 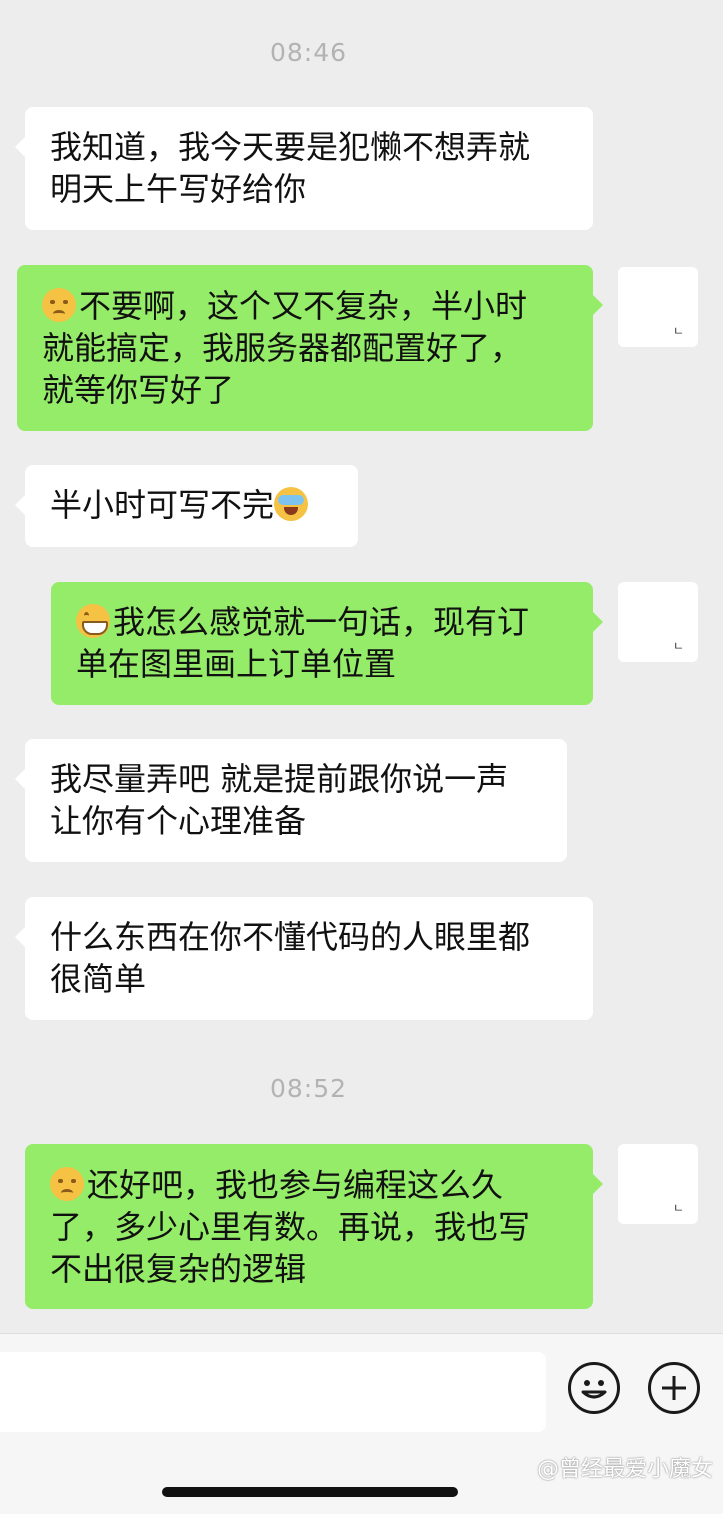 What do you see at coordinates (178, 1269) in the screenshot?
I see `message-line: 不出很复杂的逻辑` at bounding box center [178, 1269].